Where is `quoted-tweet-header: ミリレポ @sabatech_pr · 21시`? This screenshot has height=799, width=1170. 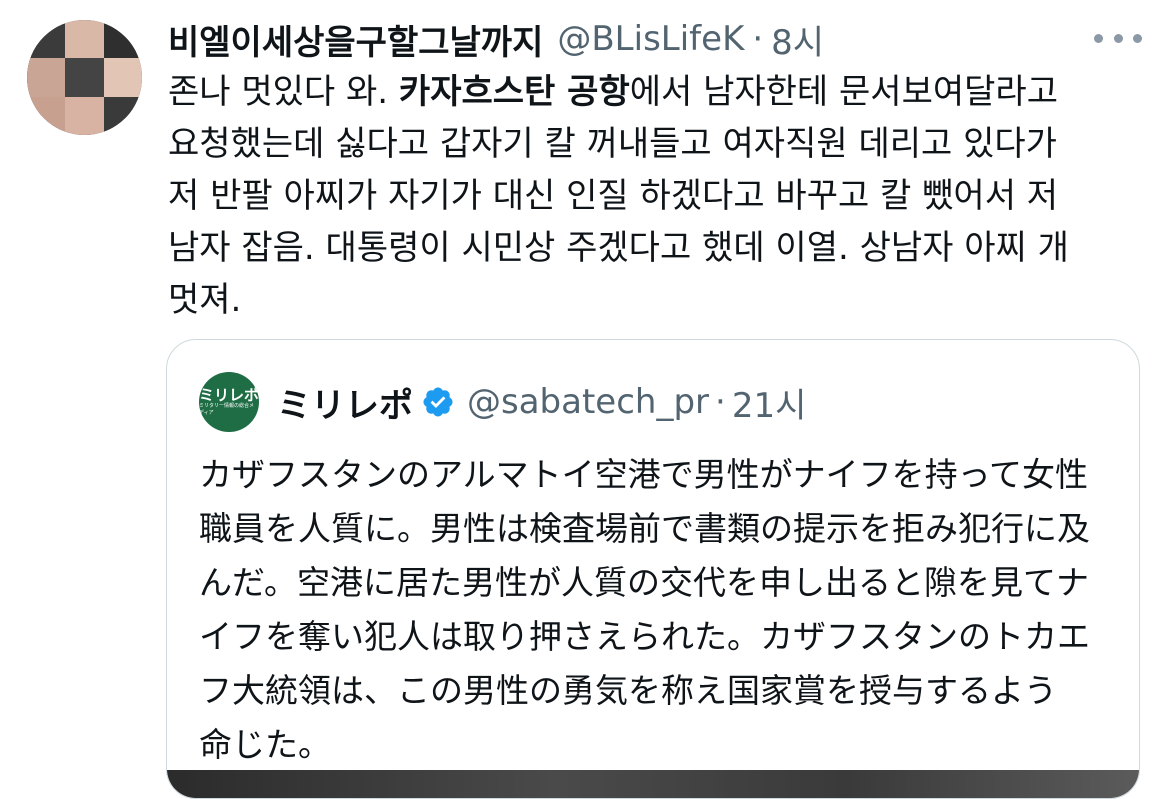 quoted-tweet-header: ミリレポ @sabatech_pr · 21시 is located at coordinates (541, 402).